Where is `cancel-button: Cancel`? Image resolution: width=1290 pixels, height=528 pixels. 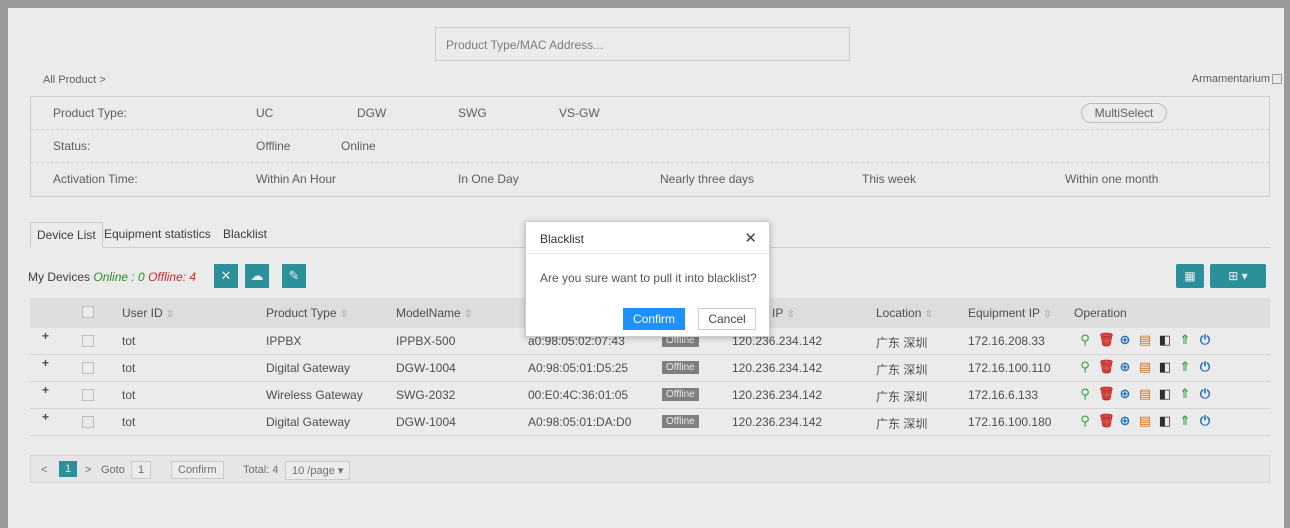
cancel-button: Cancel is located at coordinates (727, 319).